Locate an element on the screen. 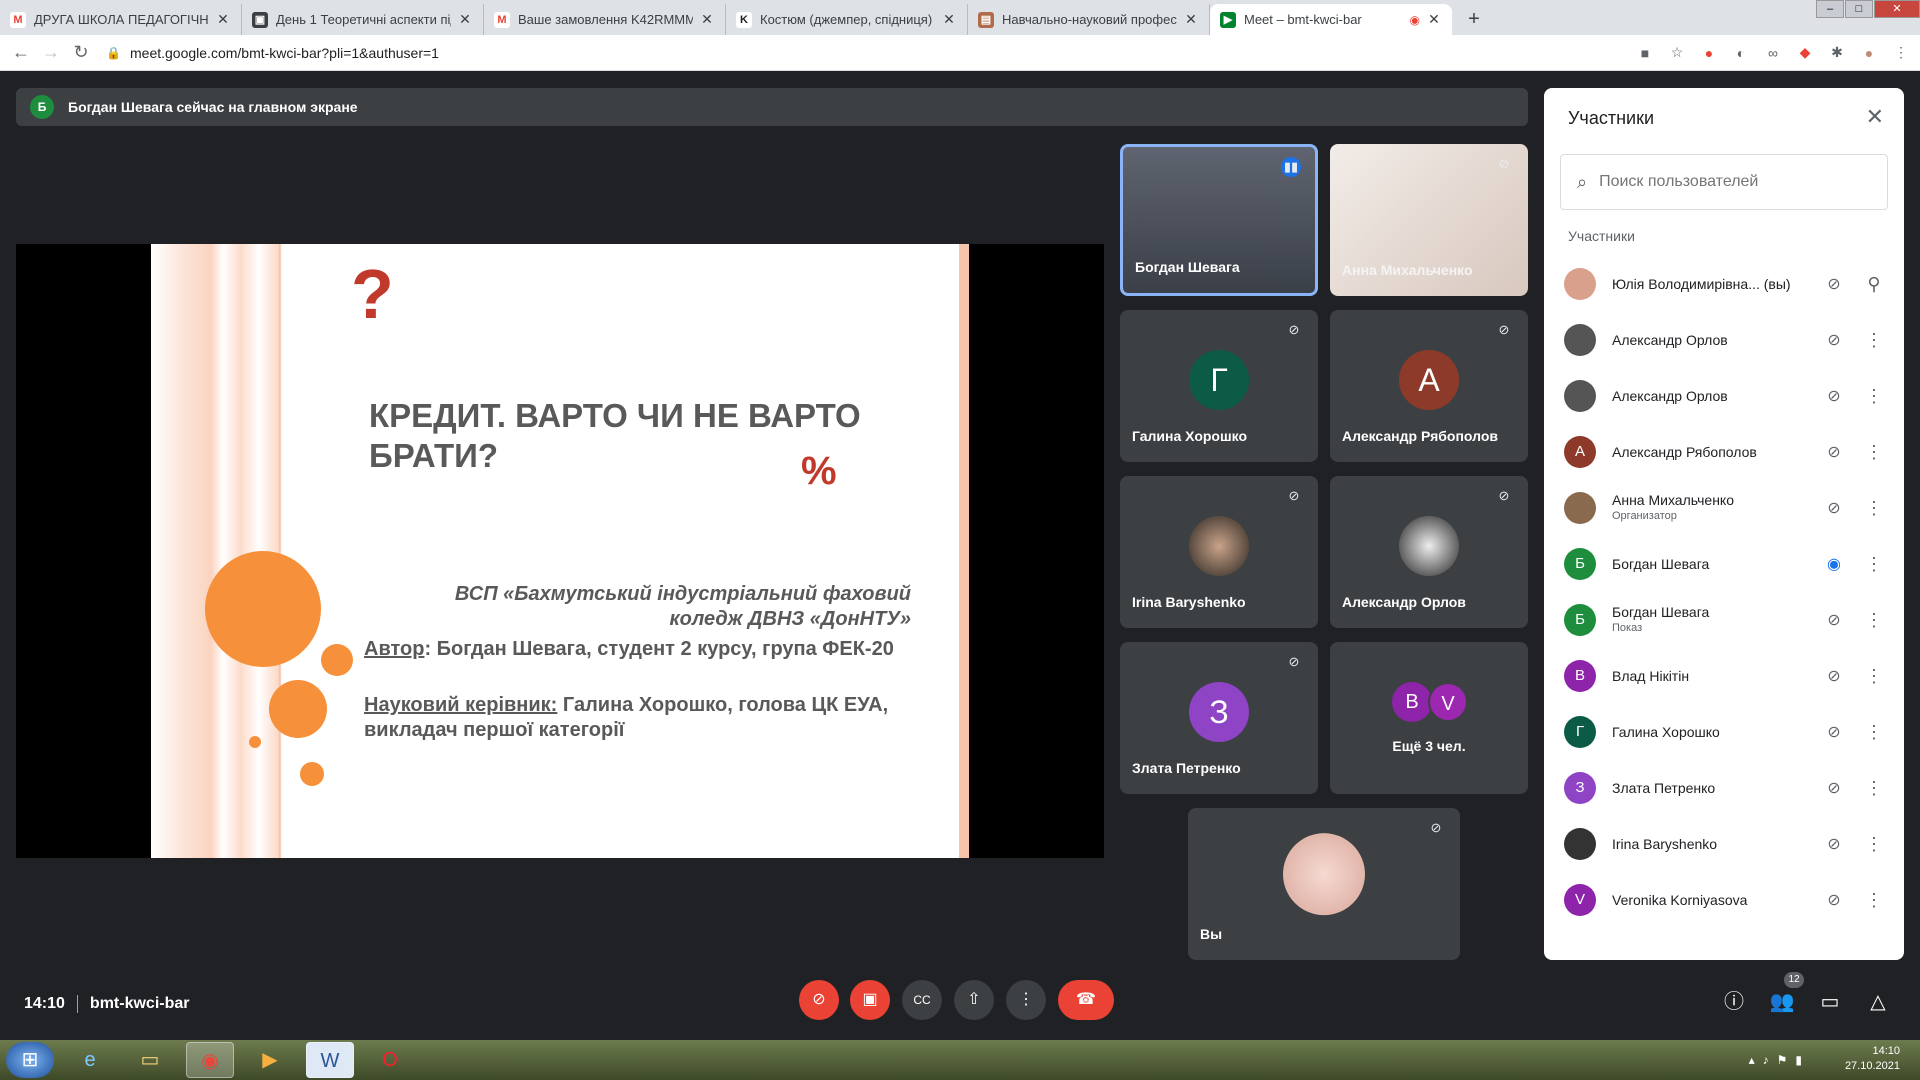 This screenshot has width=1920, height=1080. participant-tile: ⊘ Г Галина Хорошко is located at coordinates (1219, 386).